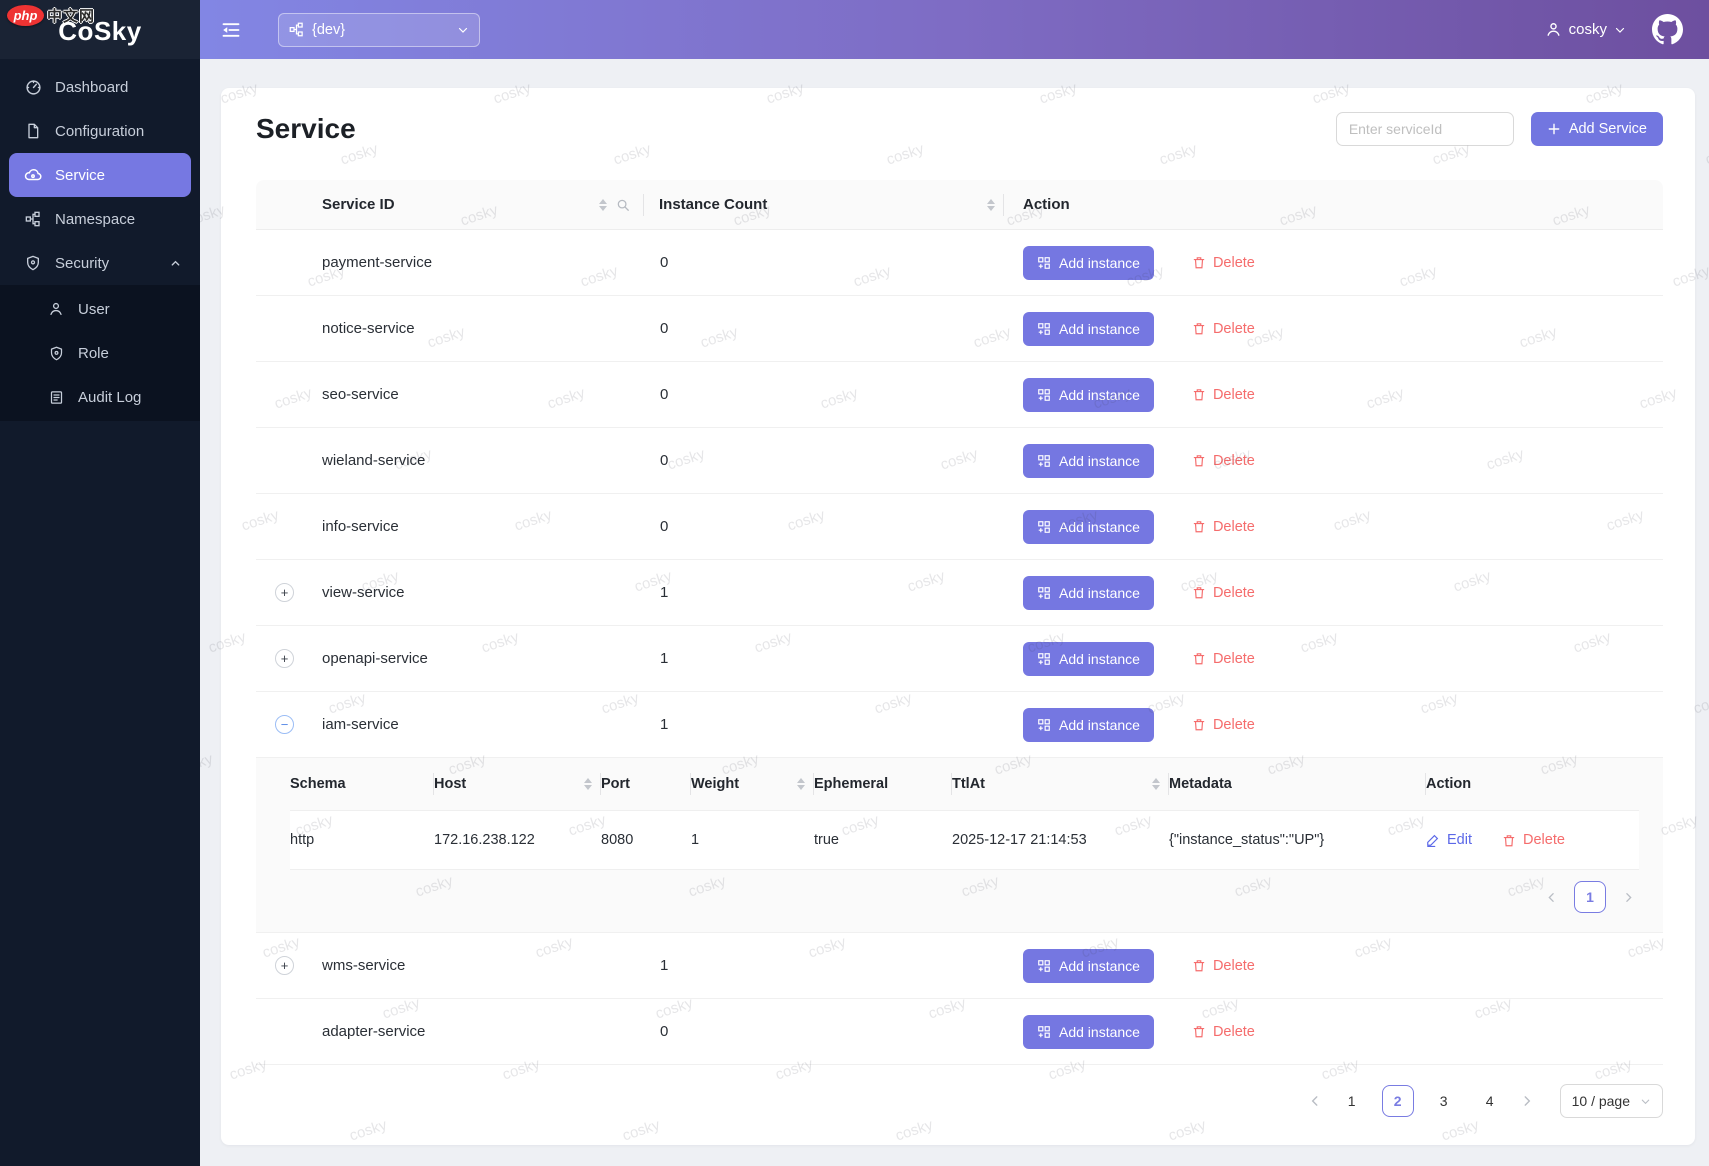 Image resolution: width=1709 pixels, height=1166 pixels. I want to click on column-weight: Weight, so click(752, 784).